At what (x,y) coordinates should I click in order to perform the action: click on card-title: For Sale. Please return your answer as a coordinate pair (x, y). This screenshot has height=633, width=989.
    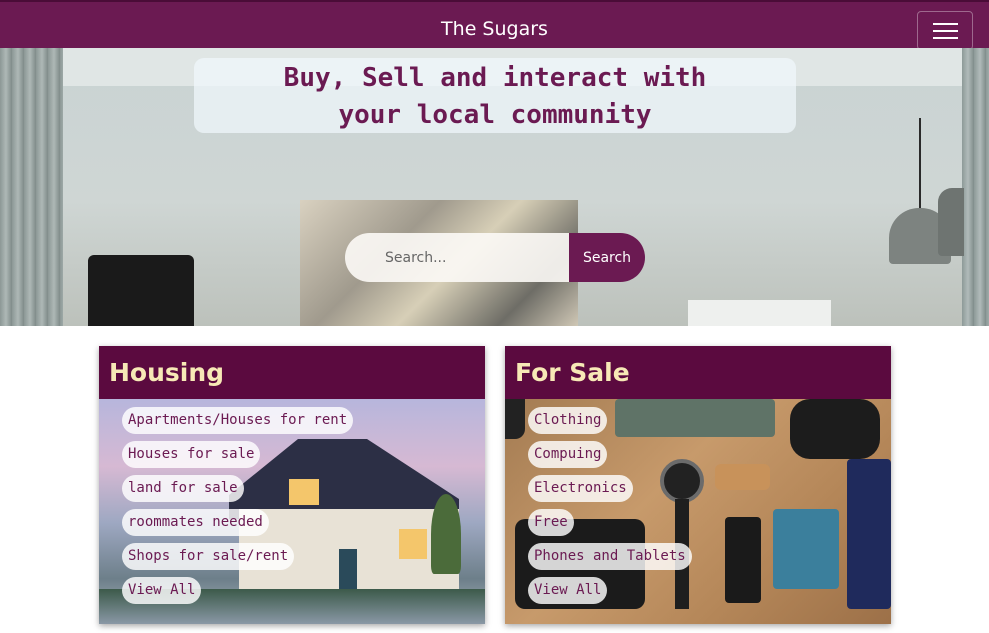
    Looking at the image, I should click on (572, 372).